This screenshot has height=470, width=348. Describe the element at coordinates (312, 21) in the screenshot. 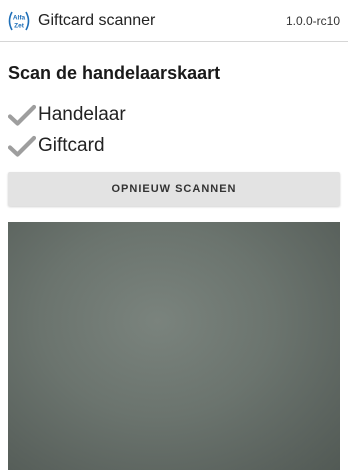

I see `version-label: 1.0.0-rc10` at that location.